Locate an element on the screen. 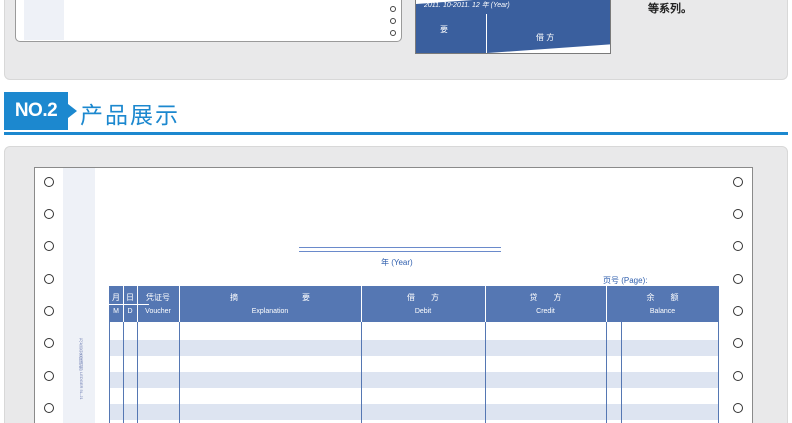 The height and width of the screenshot is (423, 792). column-label-zh: 贷 方 is located at coordinates (545, 297).